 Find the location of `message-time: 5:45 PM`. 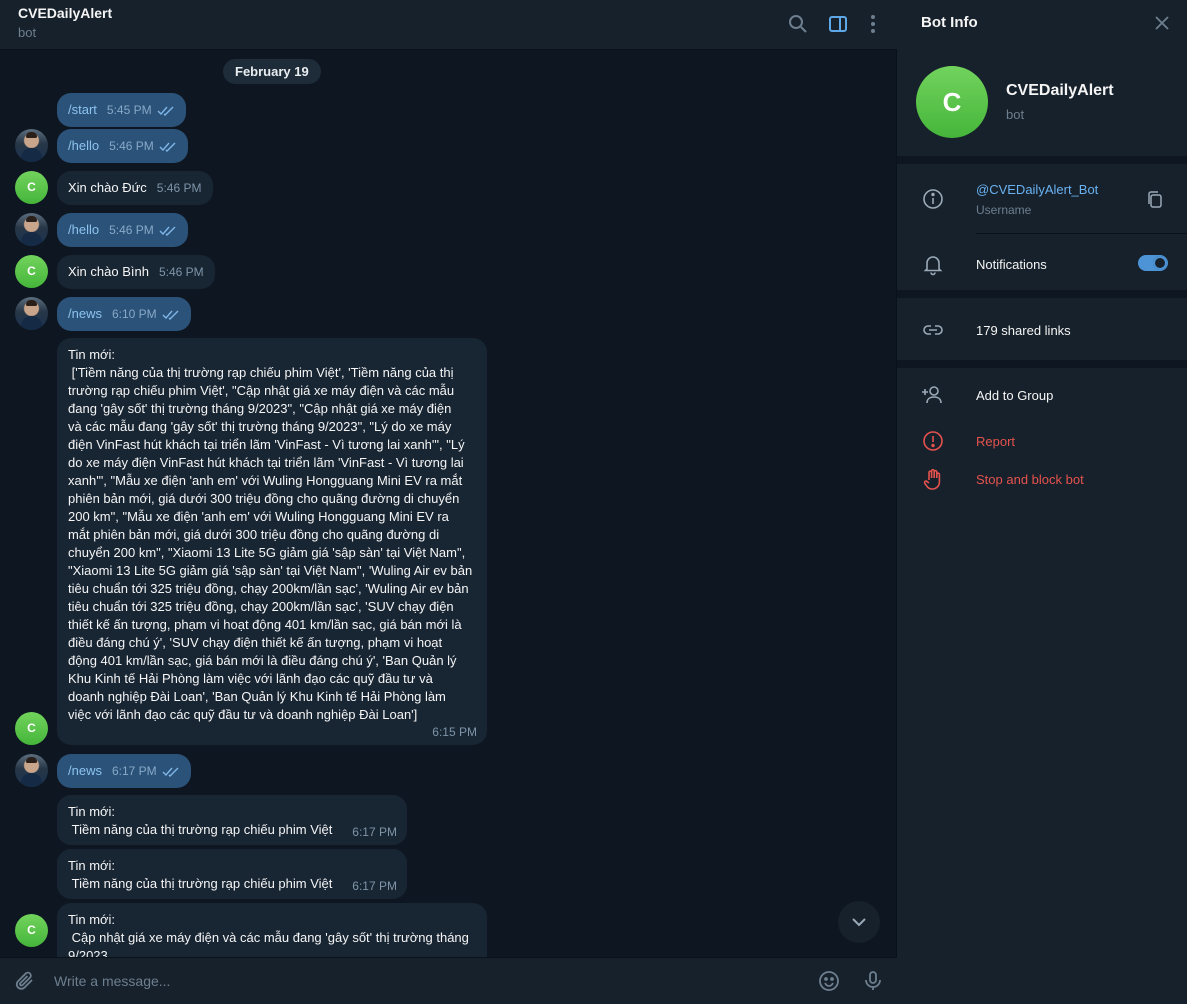

message-time: 5:45 PM is located at coordinates (129, 110).